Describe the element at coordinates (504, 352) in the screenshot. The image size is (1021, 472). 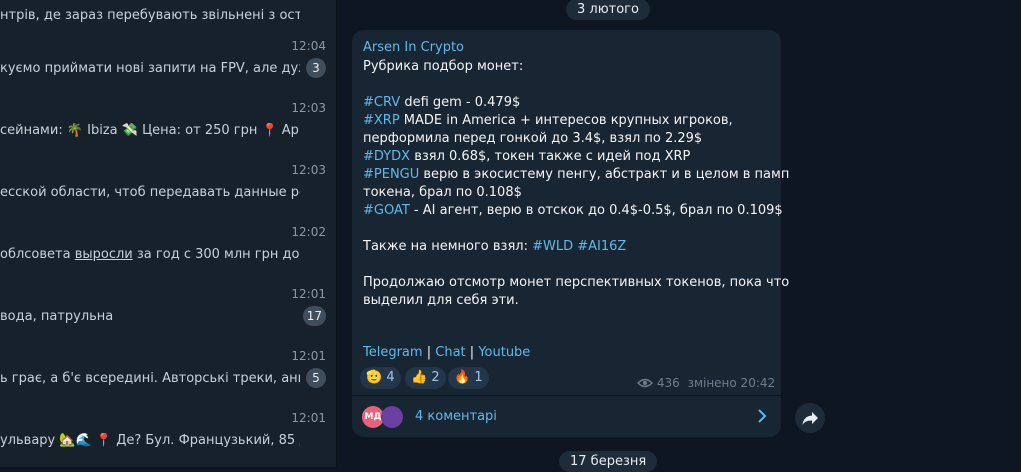
I see `youtube-link: Youtube` at that location.